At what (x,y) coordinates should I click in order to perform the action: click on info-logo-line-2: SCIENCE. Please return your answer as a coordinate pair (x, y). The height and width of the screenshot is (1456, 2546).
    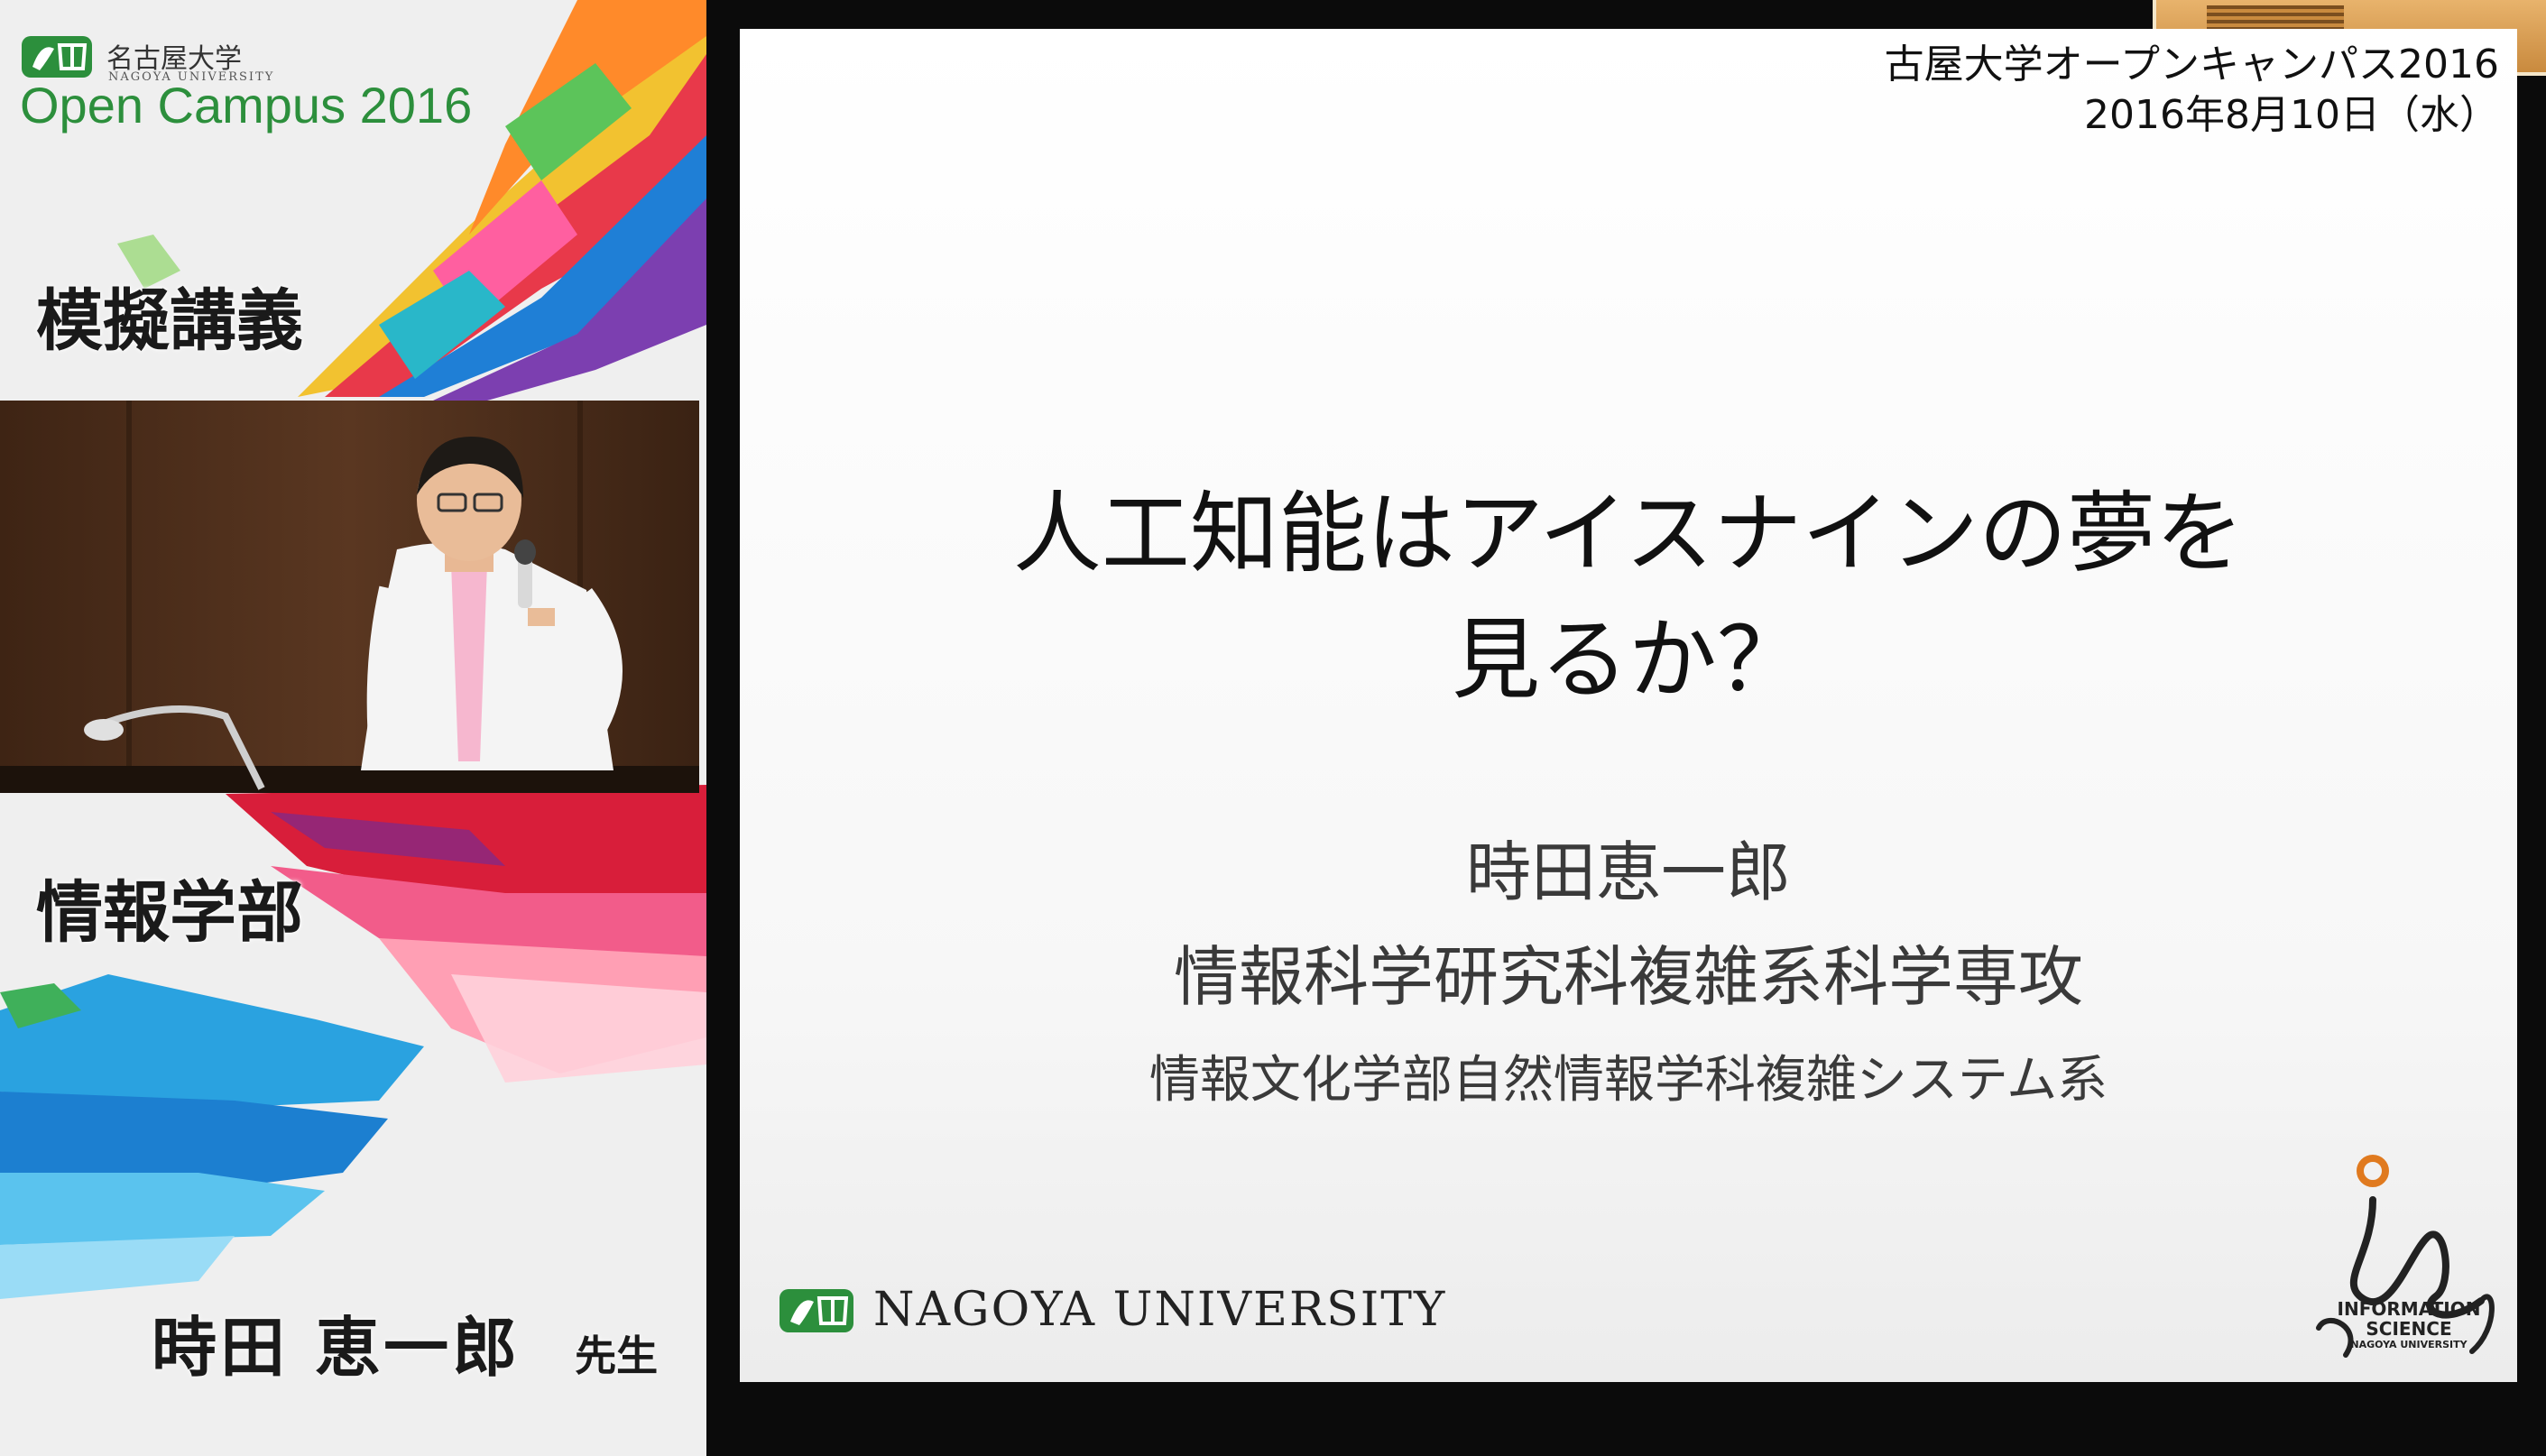
    Looking at the image, I should click on (2409, 1329).